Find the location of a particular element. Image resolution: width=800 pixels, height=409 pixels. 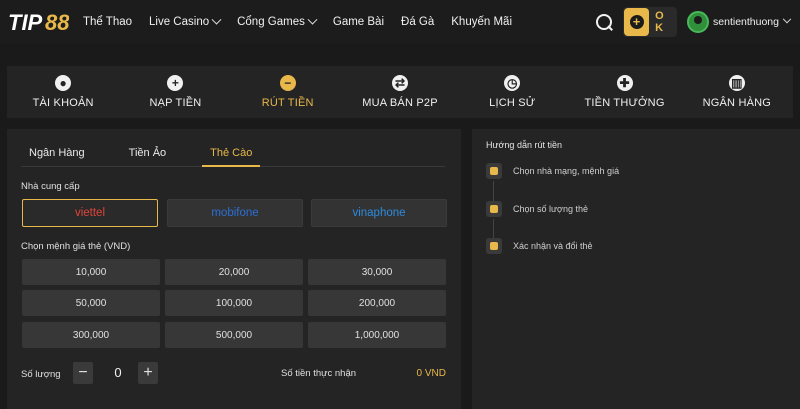

nav-item: Cổng Games is located at coordinates (277, 21).